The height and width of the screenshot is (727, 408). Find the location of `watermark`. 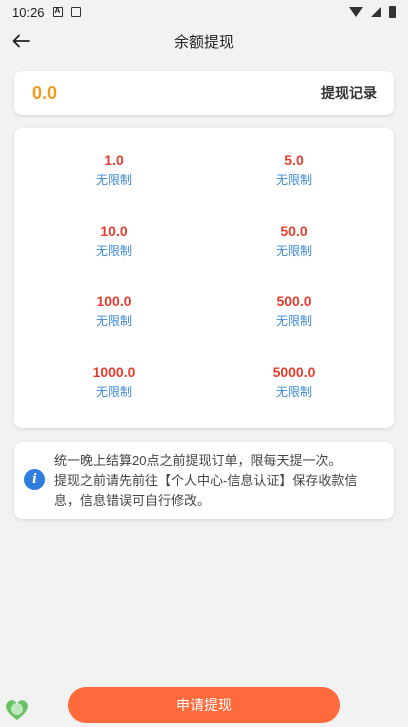

watermark is located at coordinates (51, 708).